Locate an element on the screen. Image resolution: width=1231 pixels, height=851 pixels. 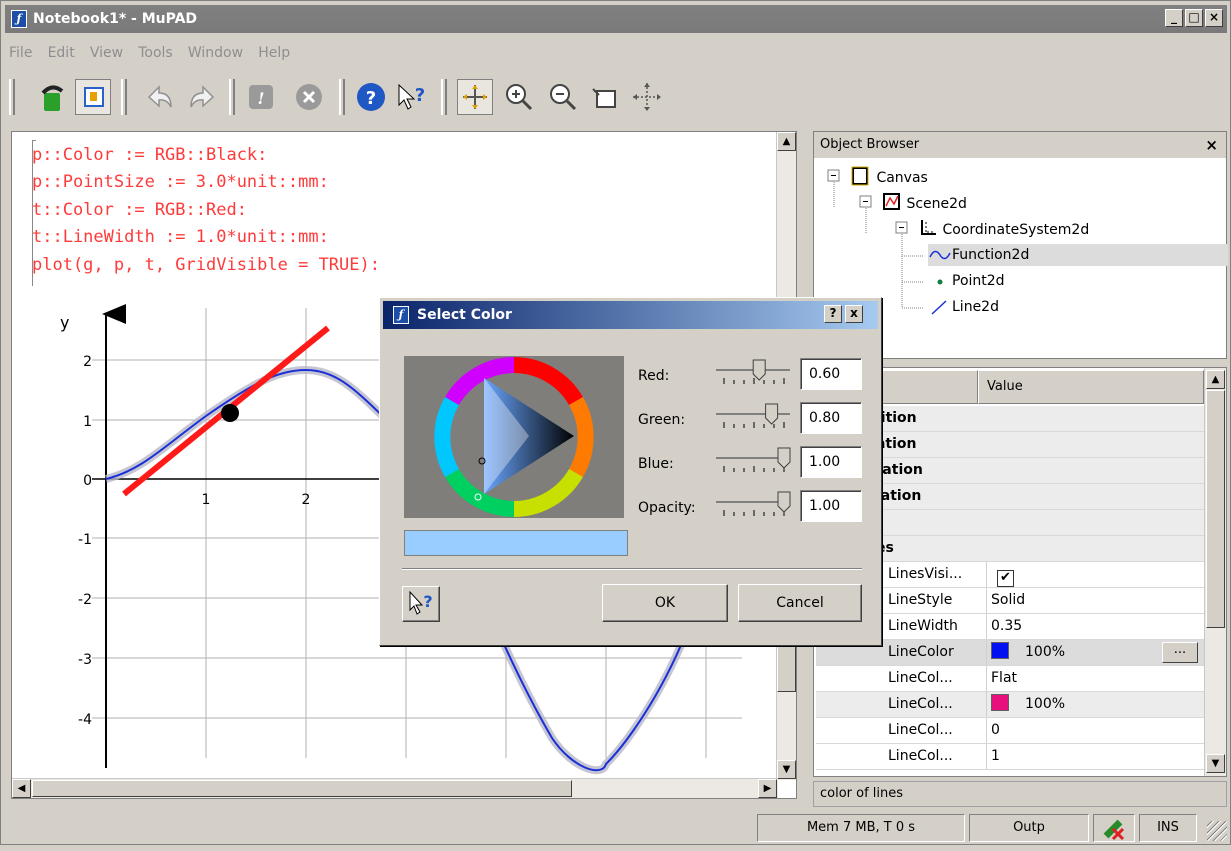
line-color-percent: 100% is located at coordinates (1045, 652).